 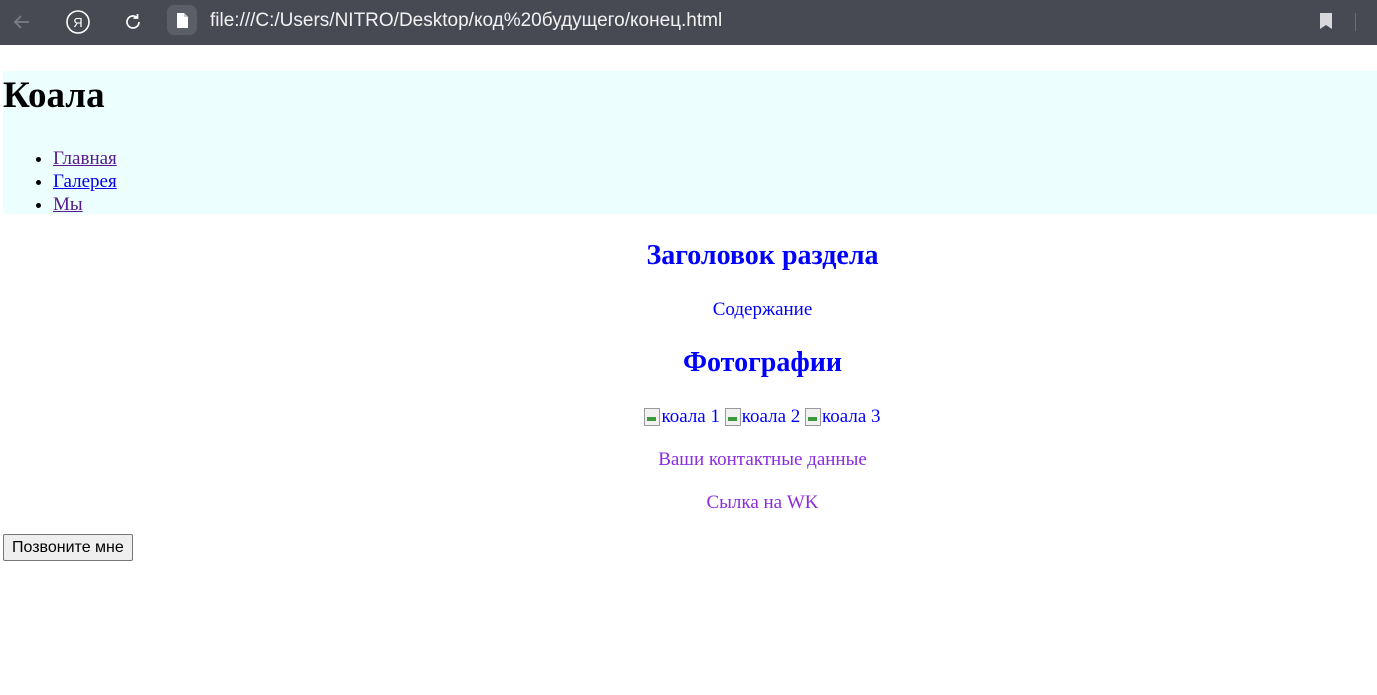 What do you see at coordinates (85, 204) in the screenshot?
I see `nav-item-about: Мы` at bounding box center [85, 204].